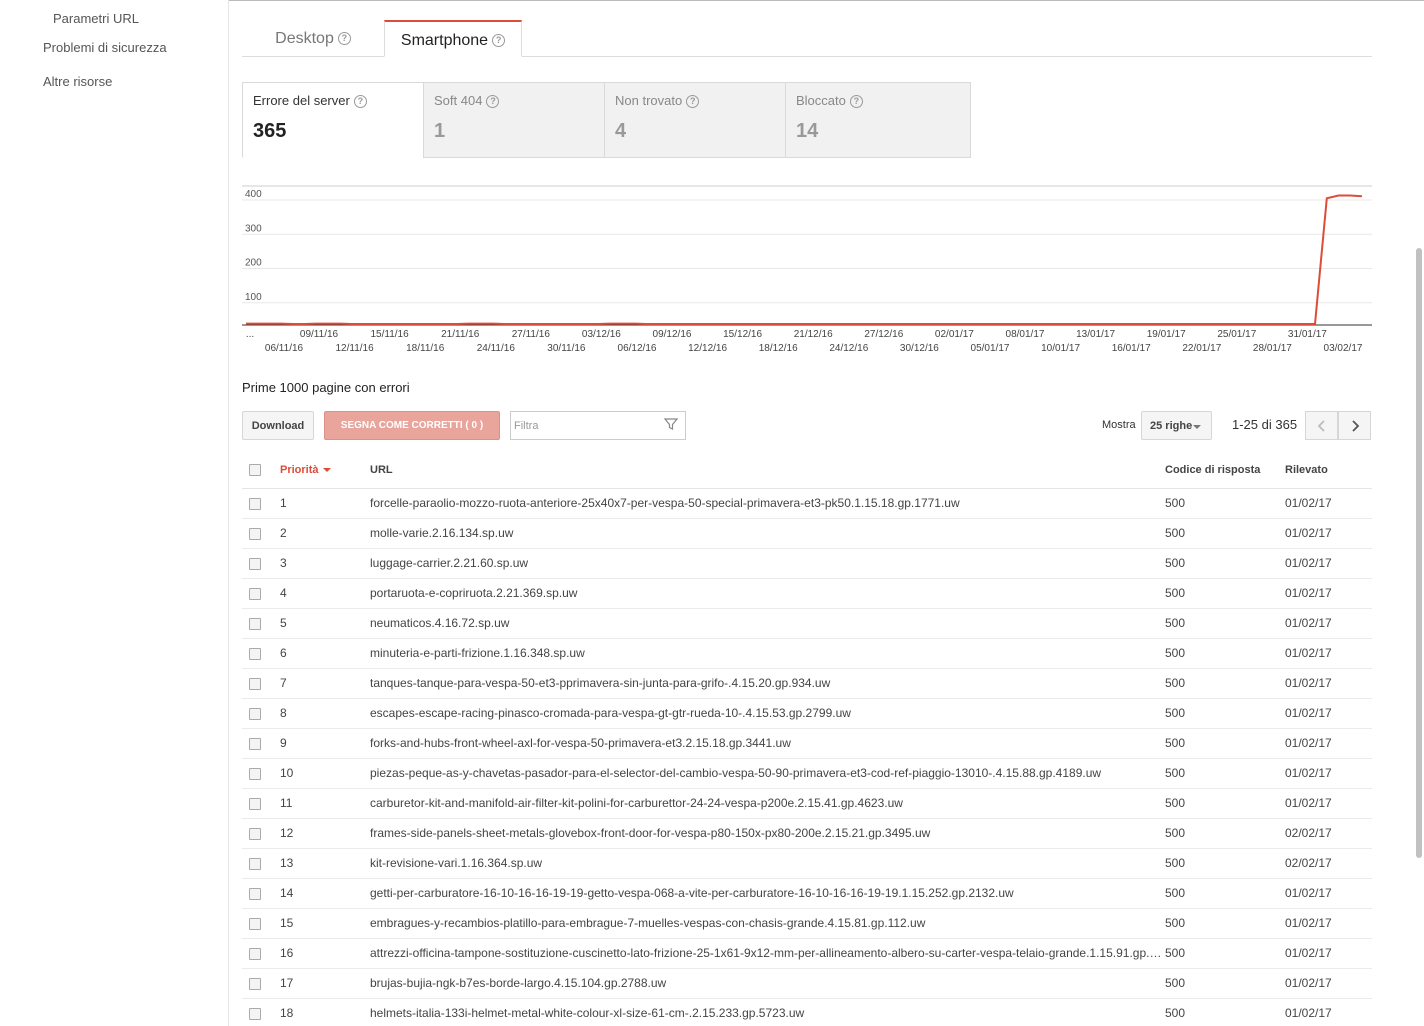 The width and height of the screenshot is (1424, 1026). Describe the element at coordinates (77, 81) in the screenshot. I see `sidebar-item-other-resources: Altre risorse` at that location.